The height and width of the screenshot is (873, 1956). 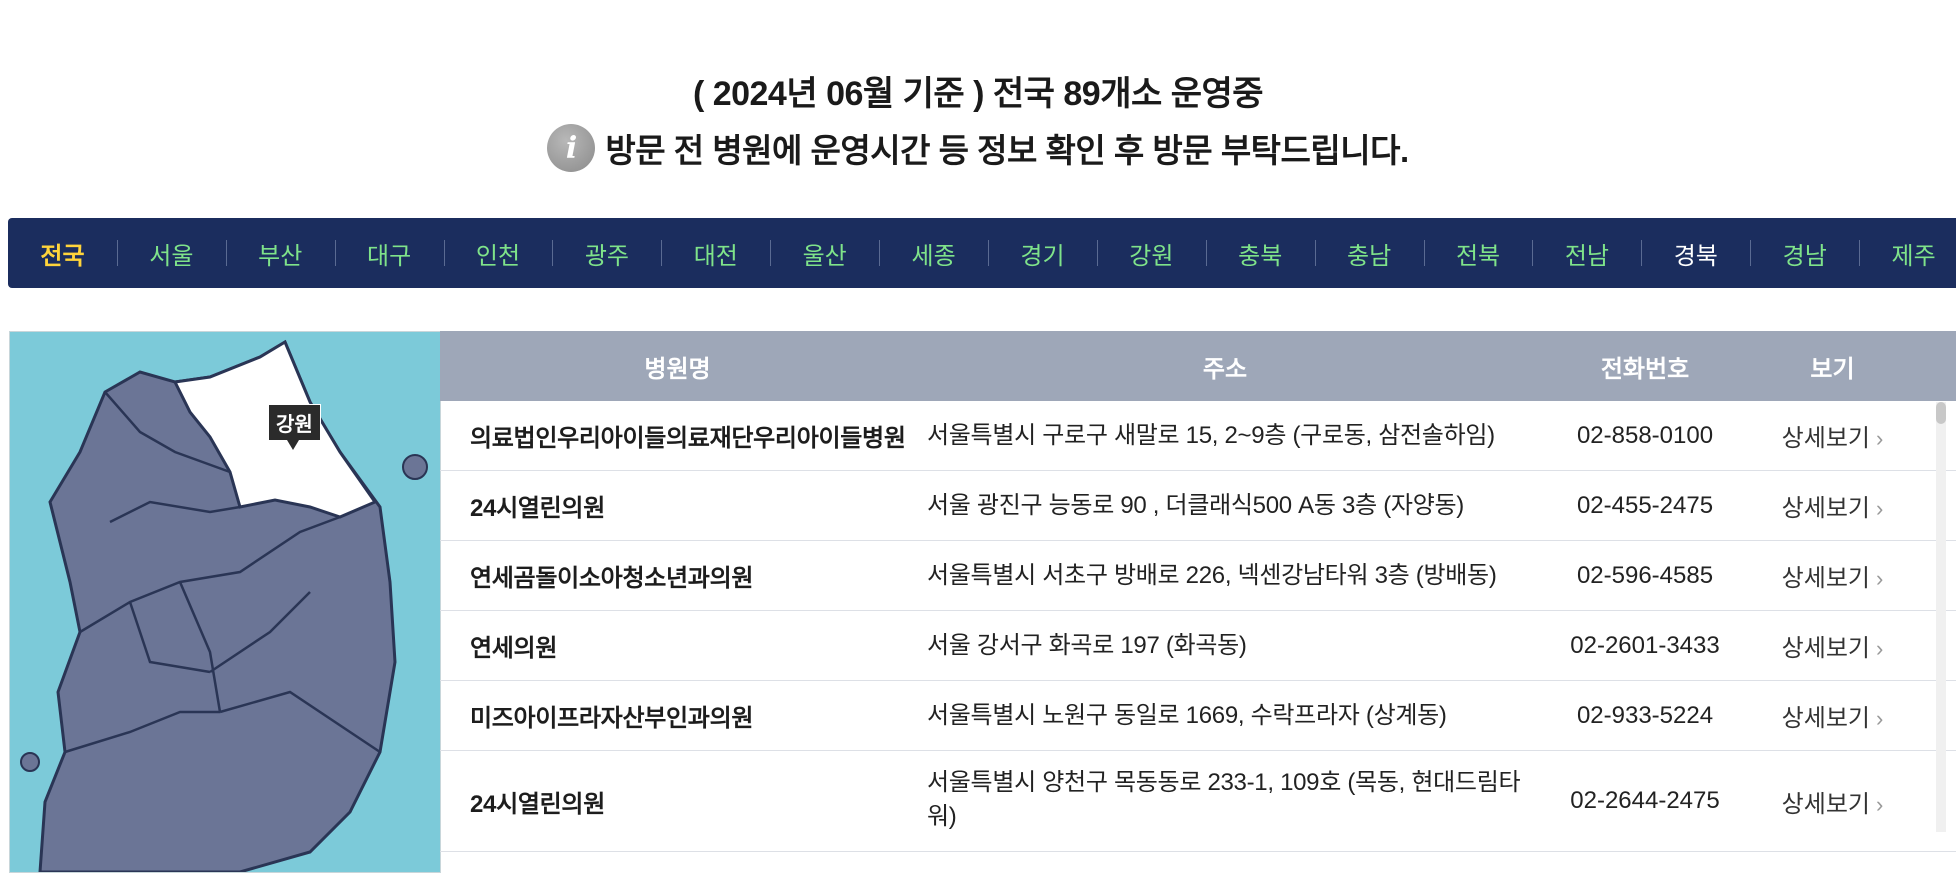 I want to click on hospital-name: 의료법인우리아이들의료재단우리아이들병원, so click(x=688, y=438).